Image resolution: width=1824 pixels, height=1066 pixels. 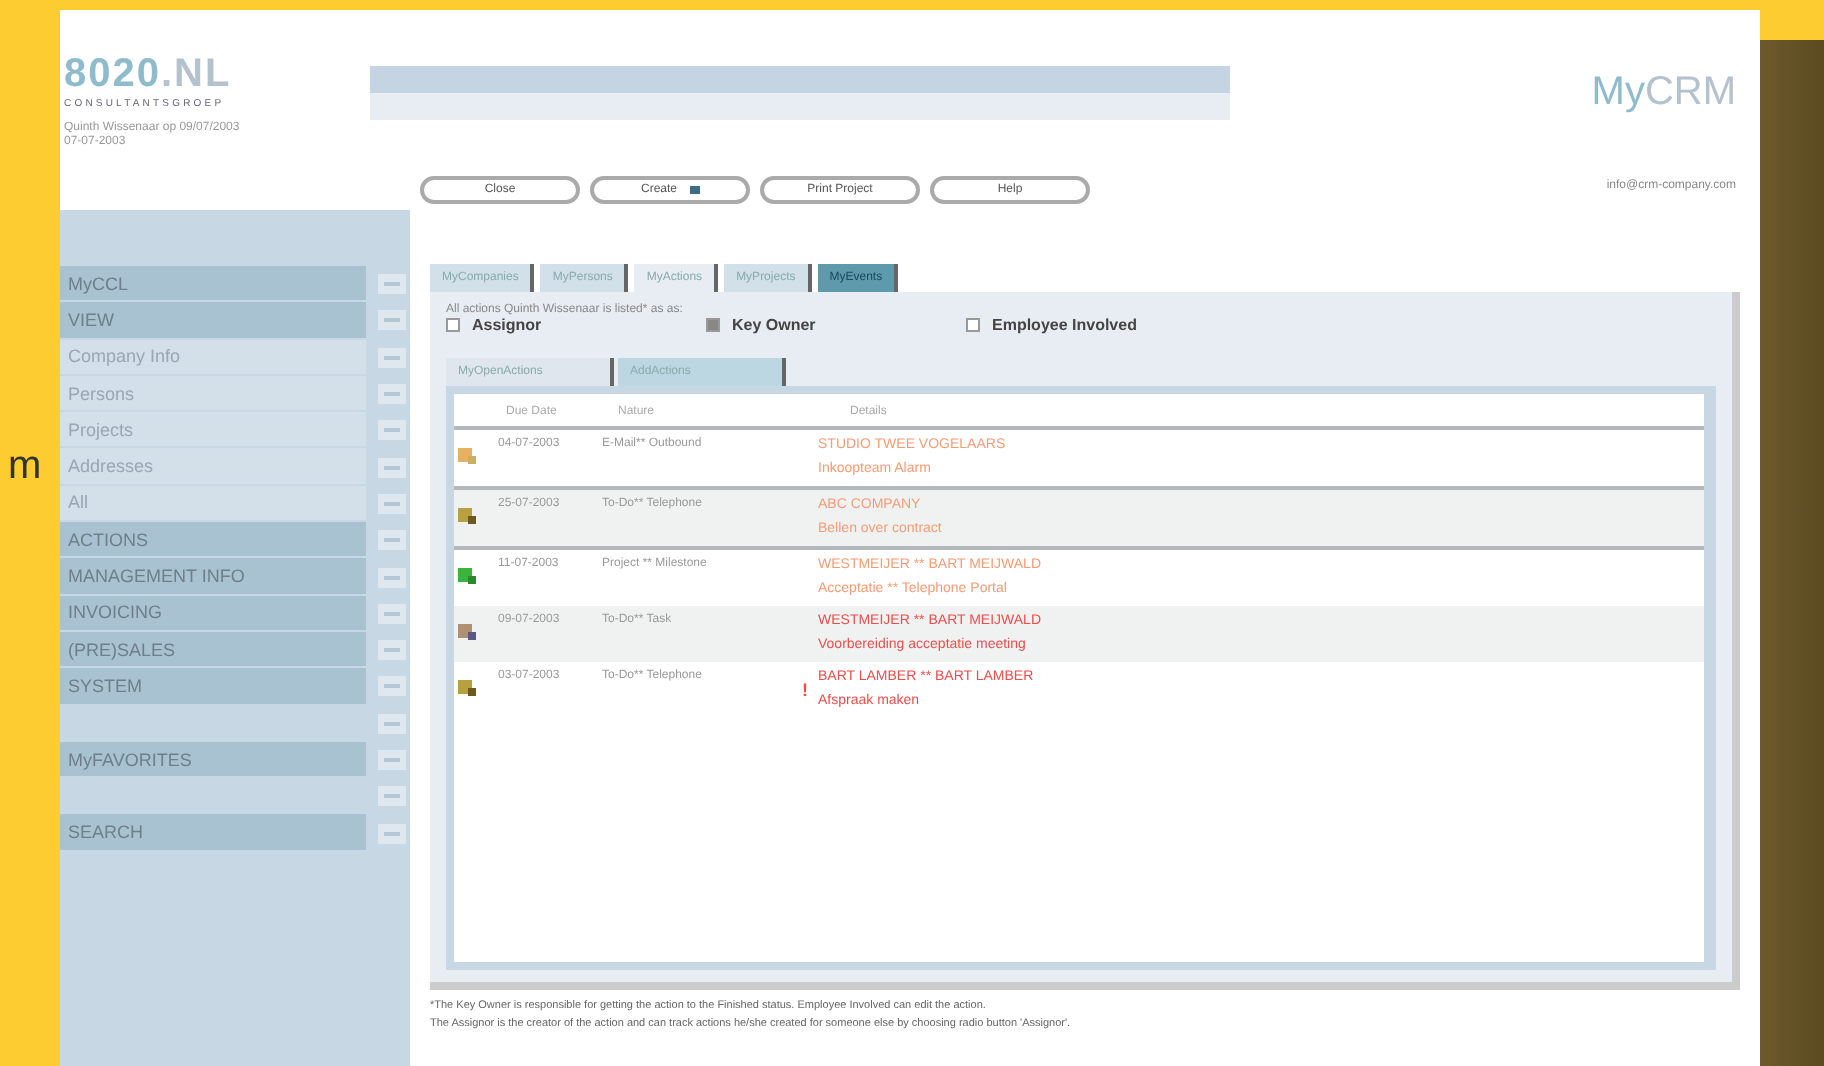 What do you see at coordinates (213, 284) in the screenshot?
I see `sidebar-section: MyCCL` at bounding box center [213, 284].